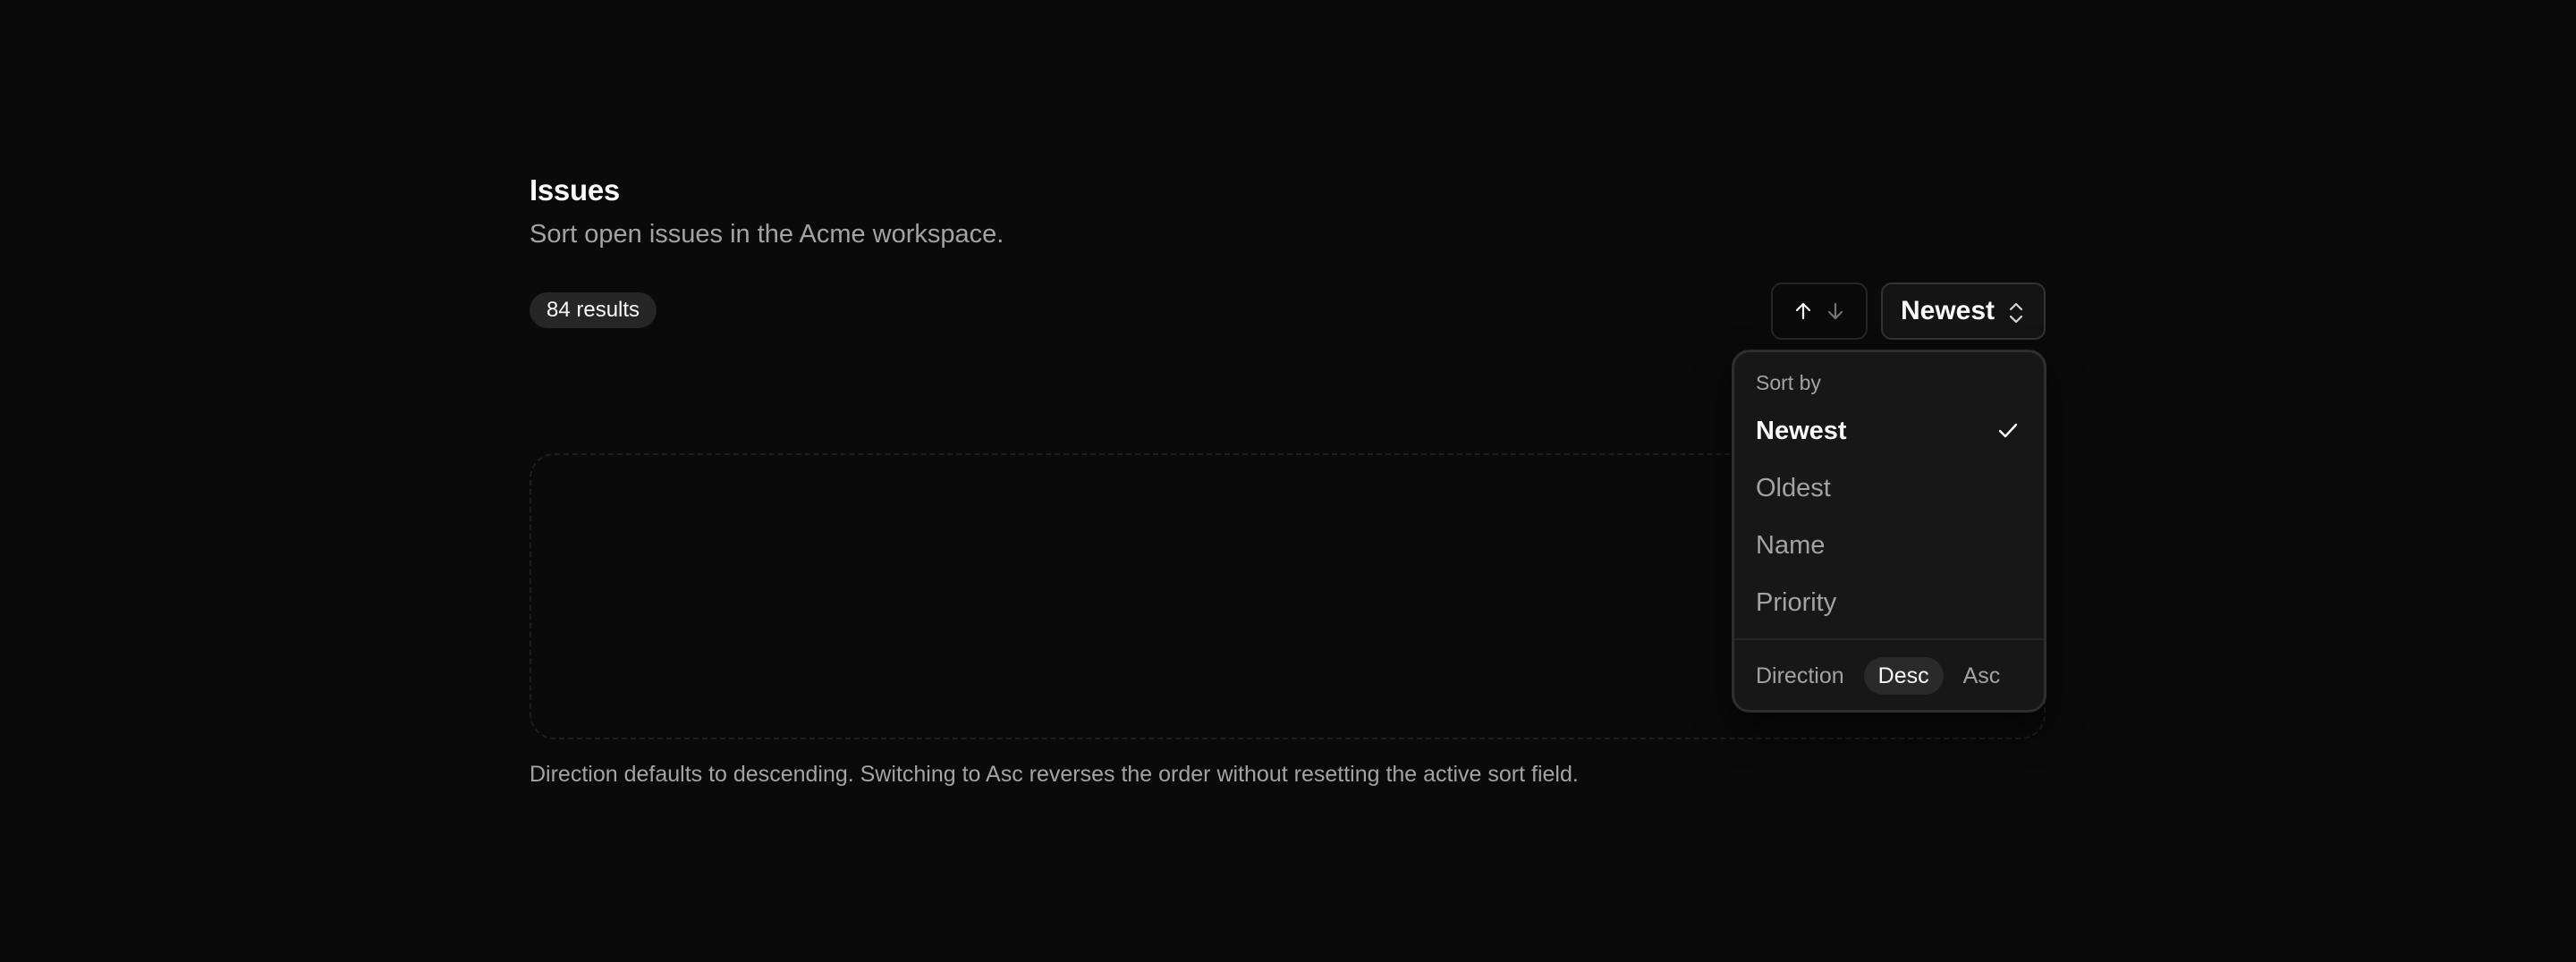 This screenshot has width=2576, height=962. Describe the element at coordinates (593, 310) in the screenshot. I see `results-count-badge: 84 results` at that location.